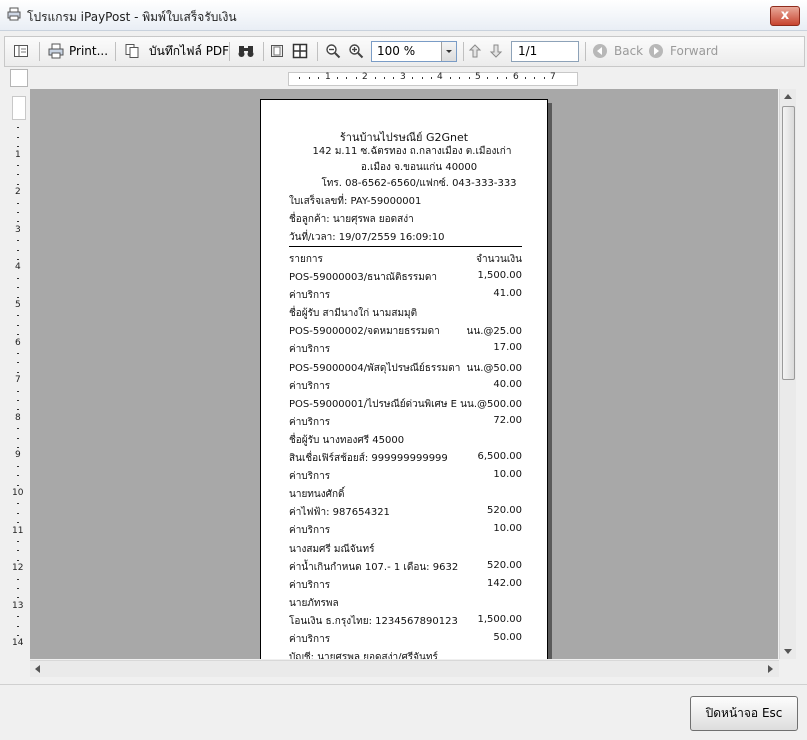 Image resolution: width=807 pixels, height=740 pixels. What do you see at coordinates (656, 51) in the screenshot?
I see `forward-arrow-icon` at bounding box center [656, 51].